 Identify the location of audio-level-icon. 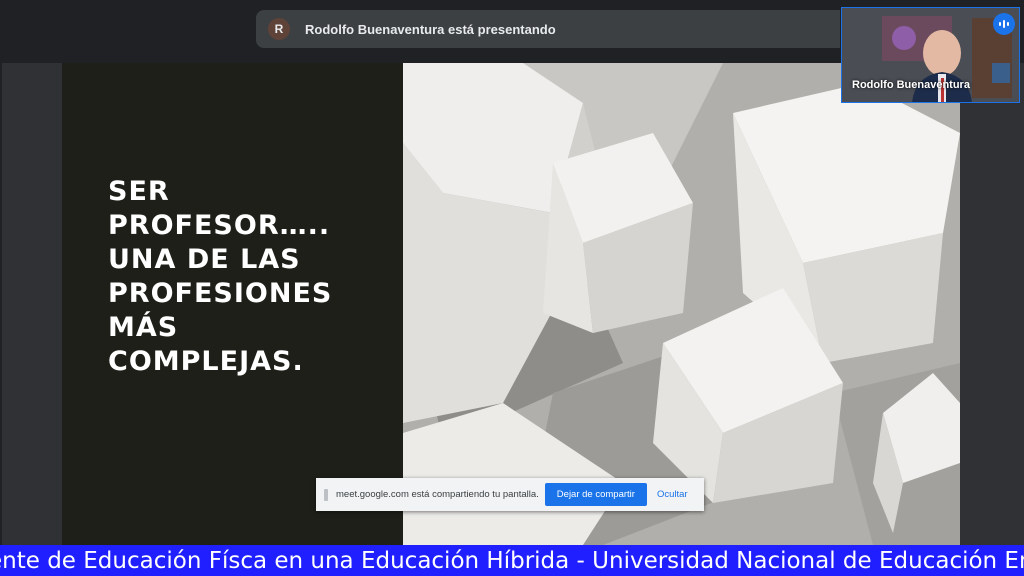
(1004, 24).